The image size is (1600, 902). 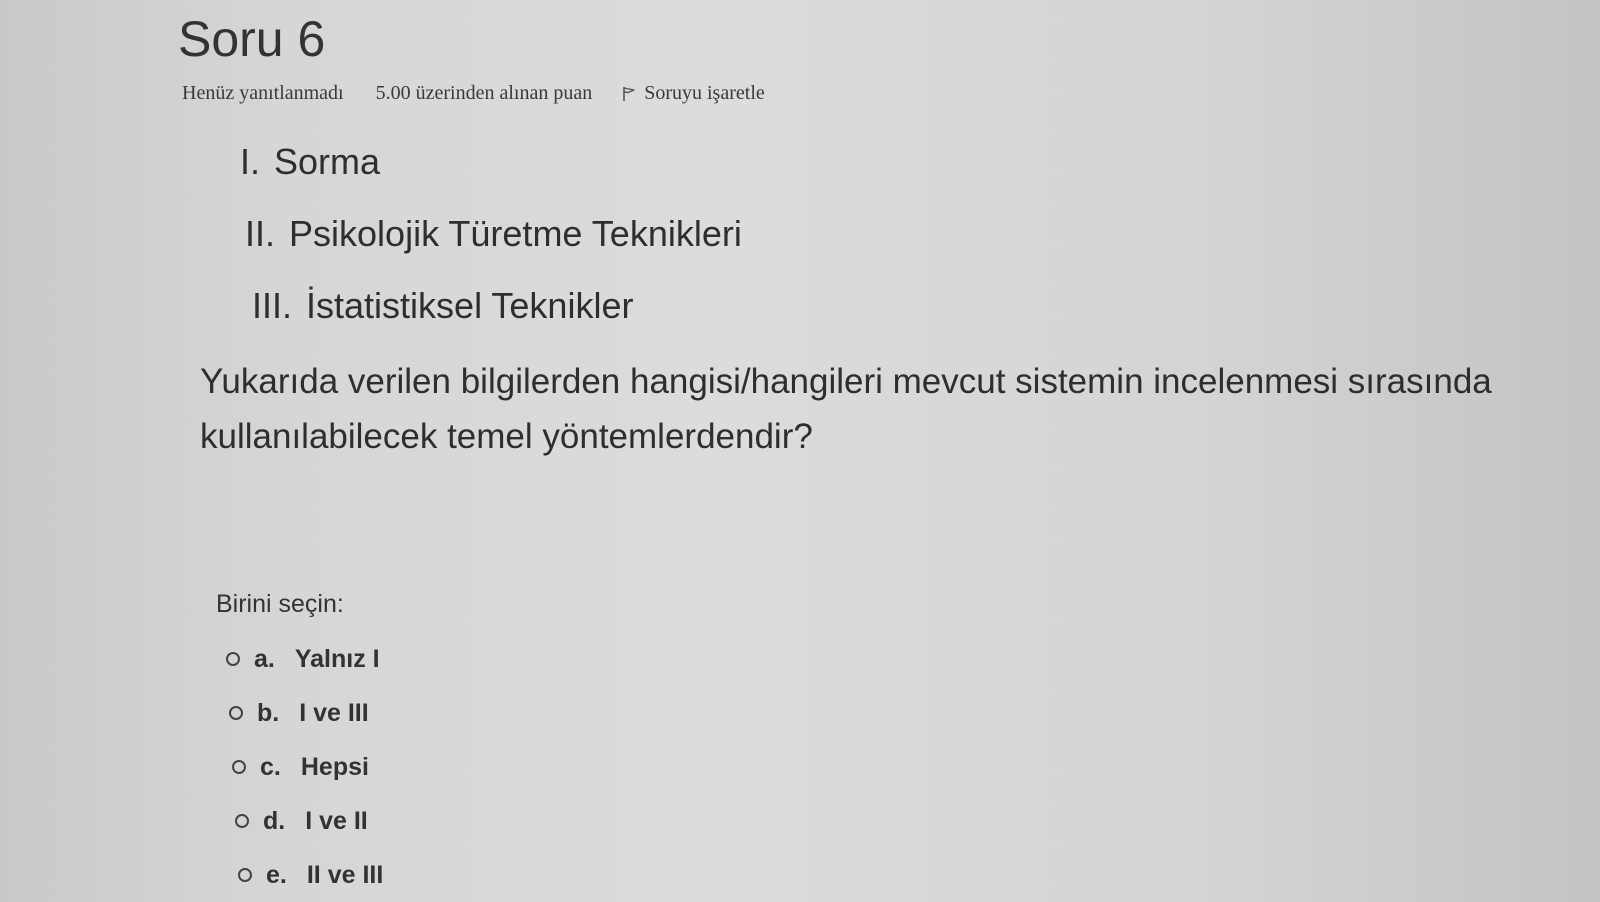 I want to click on answer-option-b: b. I ve III, so click(x=304, y=713).